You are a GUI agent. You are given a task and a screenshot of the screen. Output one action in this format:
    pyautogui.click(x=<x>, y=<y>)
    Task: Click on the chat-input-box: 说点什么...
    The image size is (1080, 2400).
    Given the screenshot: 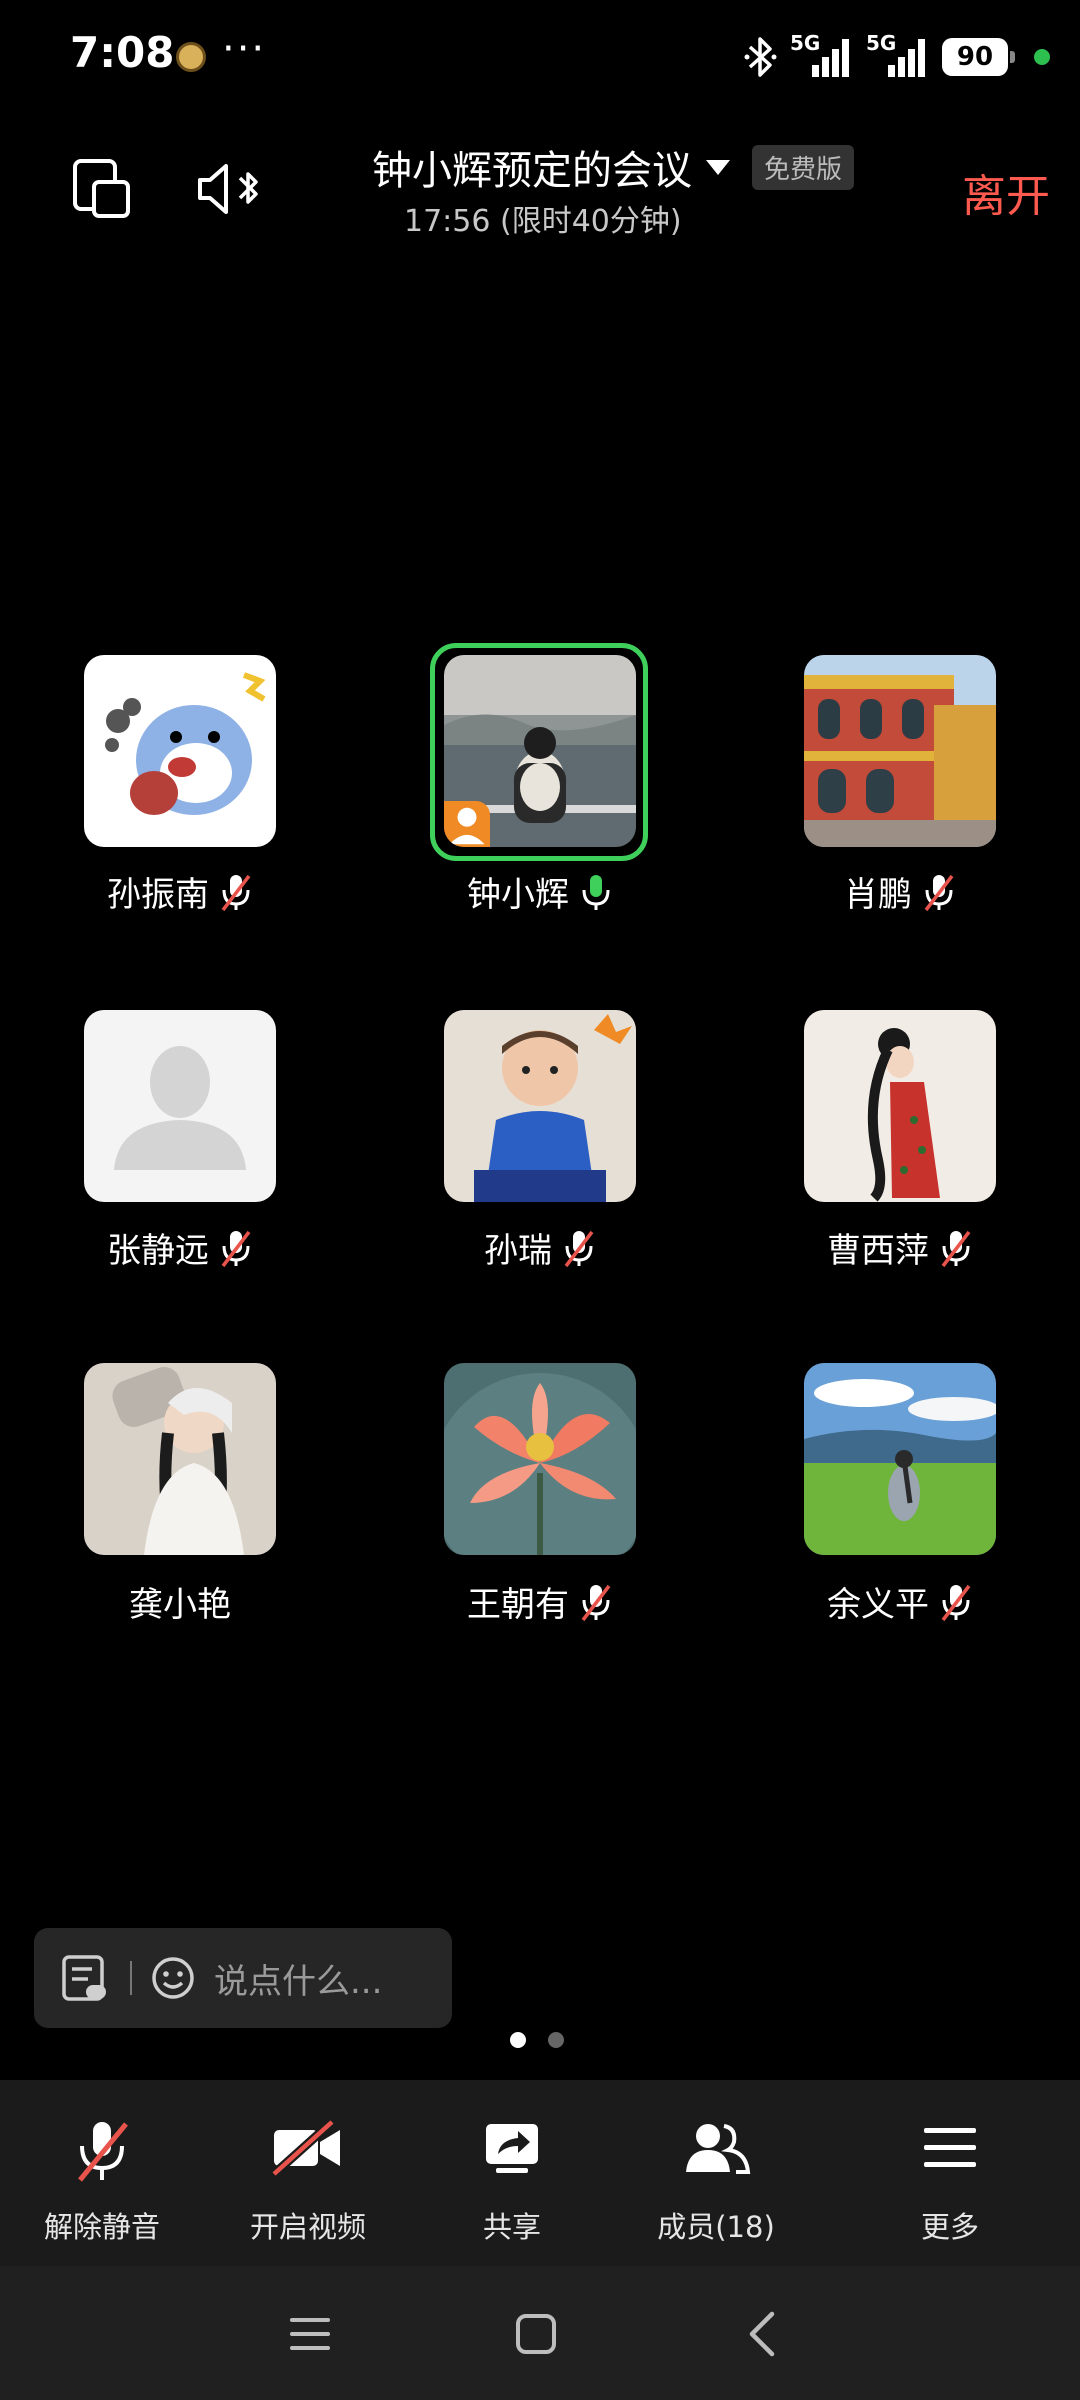 What is the action you would take?
    pyautogui.click(x=243, y=1978)
    